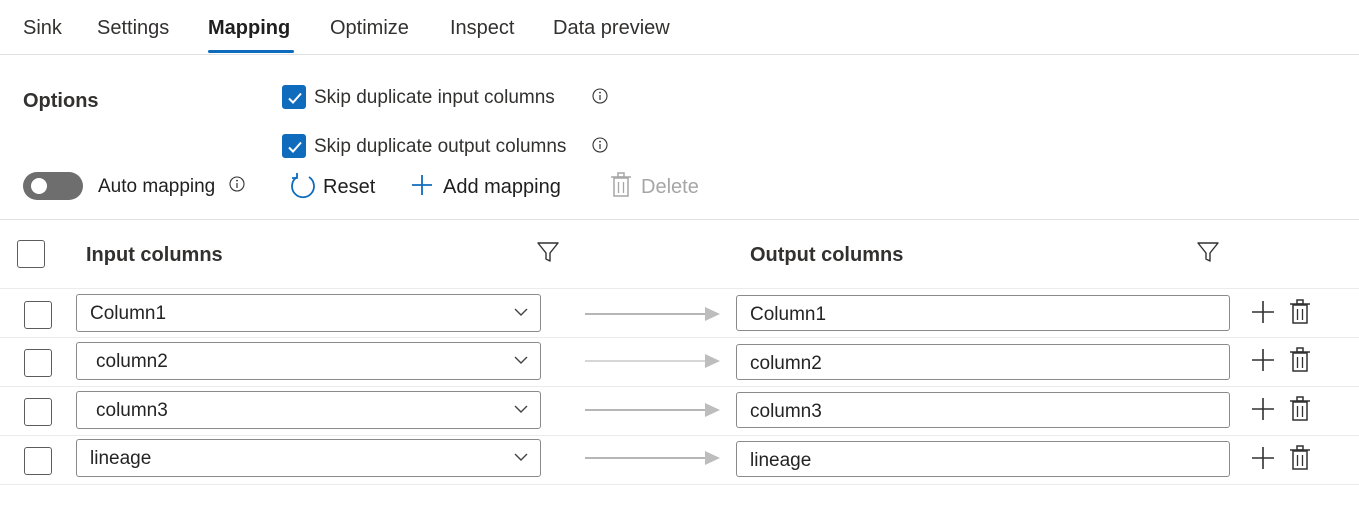  I want to click on table-row: column3 column3, so click(679, 411).